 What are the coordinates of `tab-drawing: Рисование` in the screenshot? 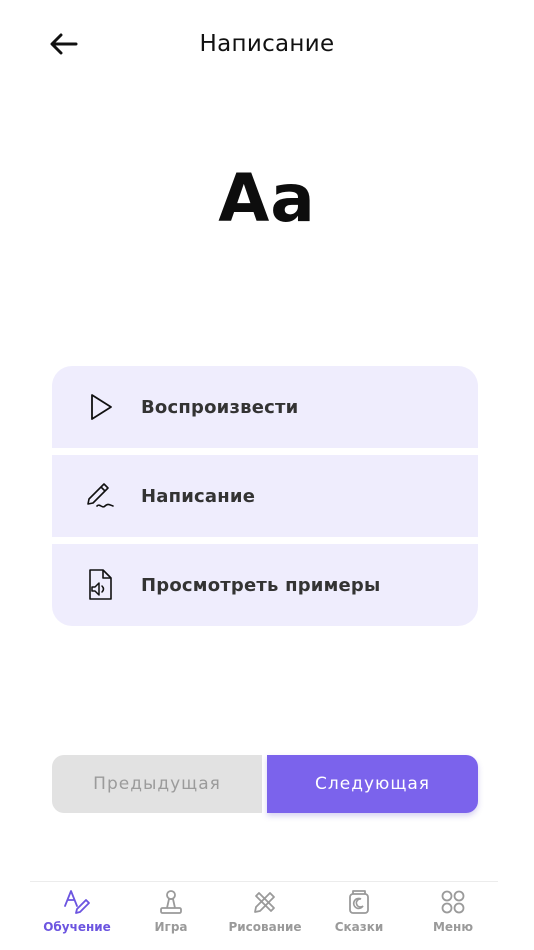 It's located at (265, 918).